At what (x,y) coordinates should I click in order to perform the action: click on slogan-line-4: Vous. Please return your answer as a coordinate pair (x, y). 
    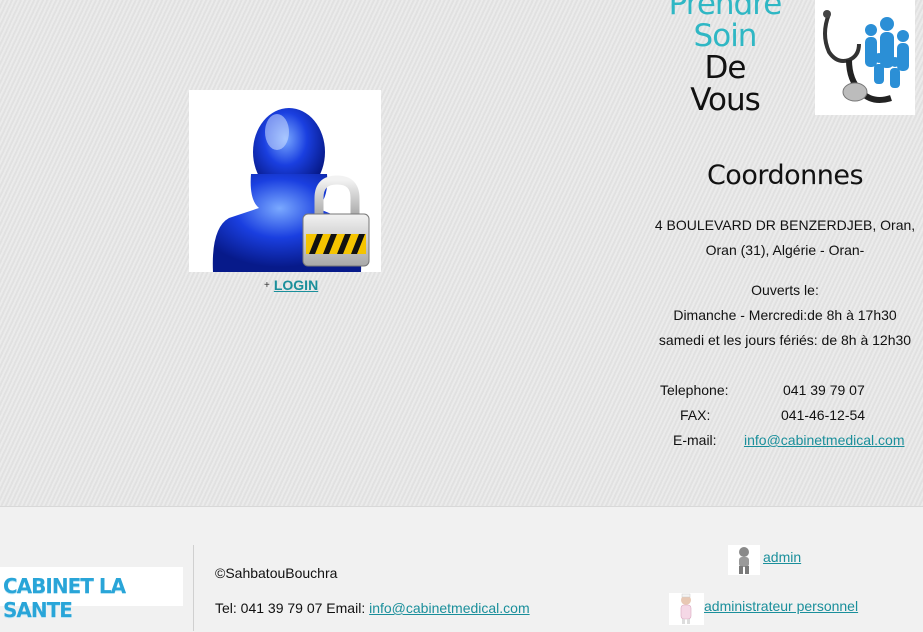
    Looking at the image, I should click on (725, 100).